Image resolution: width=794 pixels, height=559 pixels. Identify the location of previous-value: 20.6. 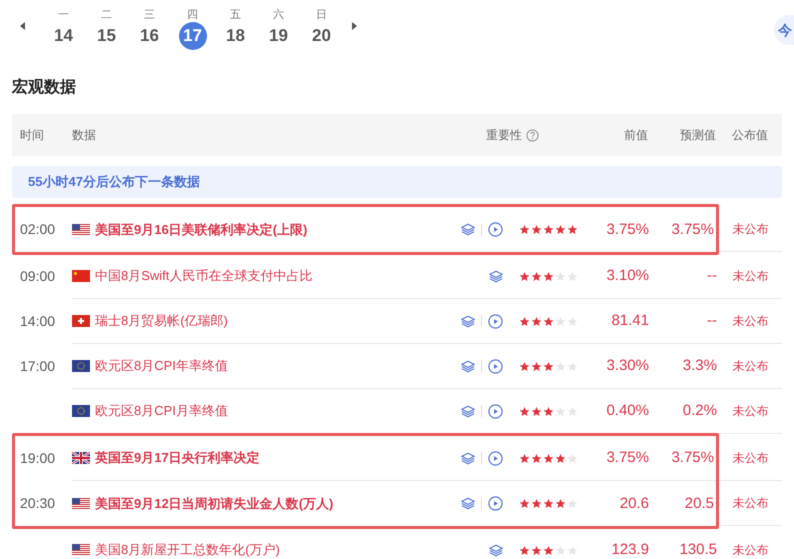
(634, 503).